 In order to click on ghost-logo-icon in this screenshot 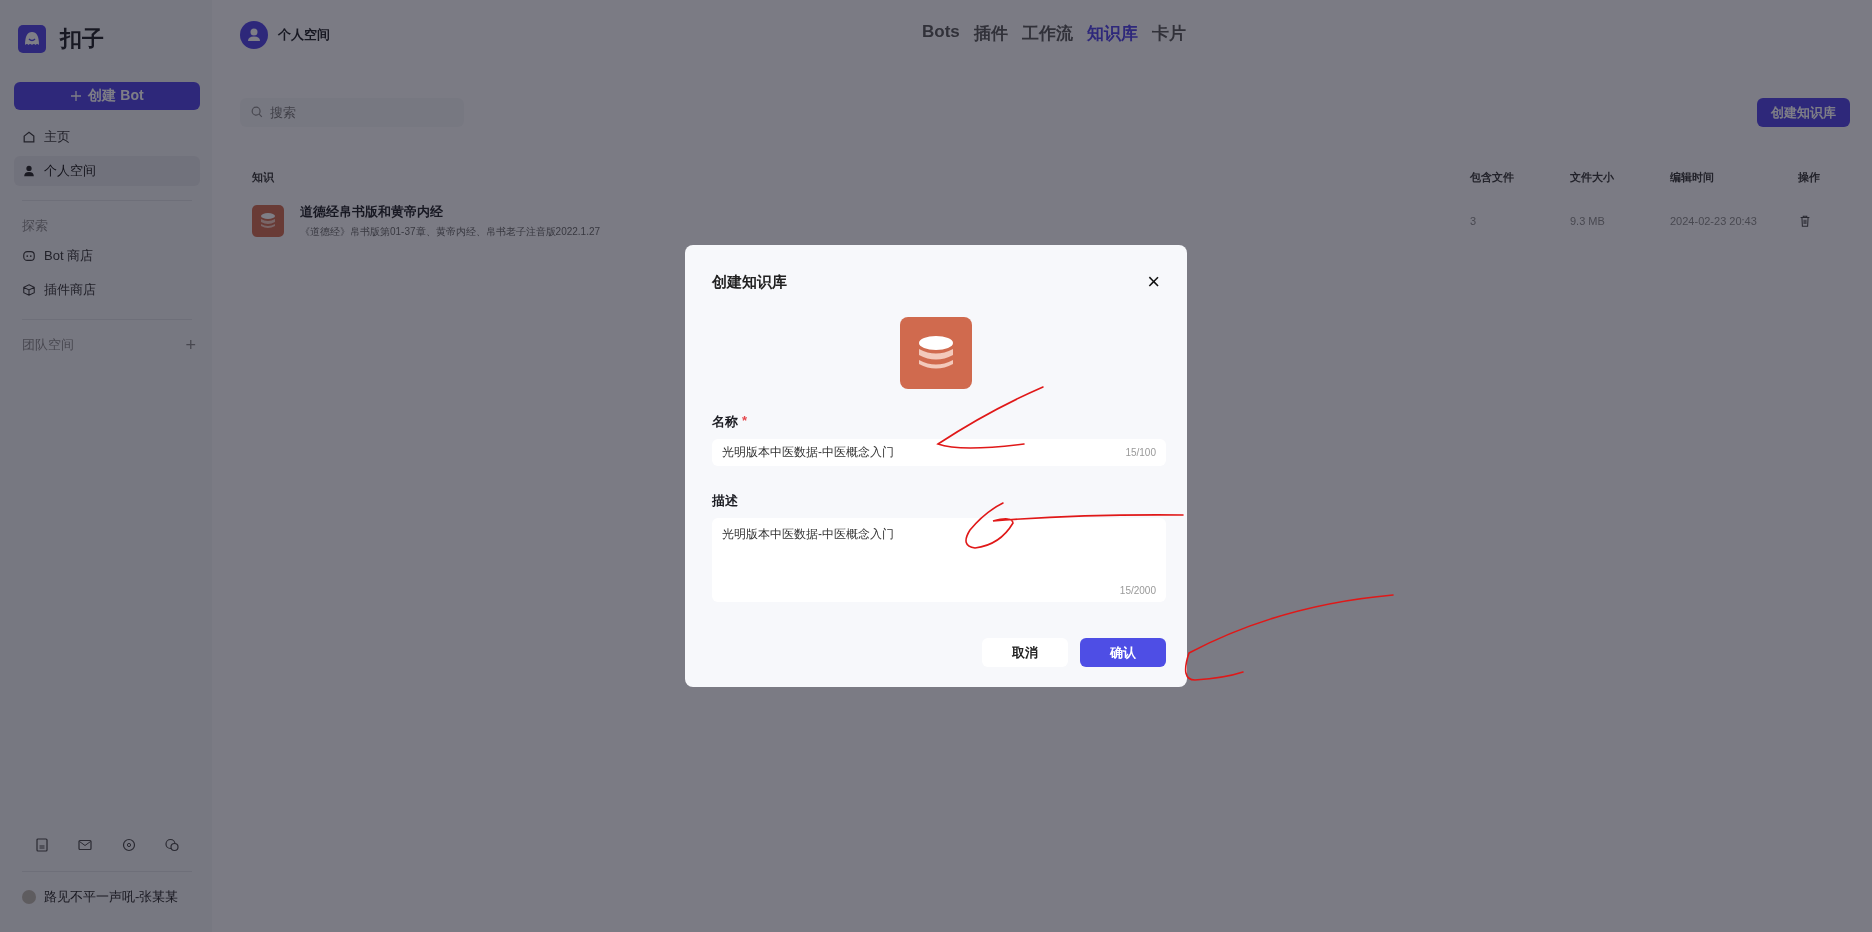, I will do `click(32, 39)`.